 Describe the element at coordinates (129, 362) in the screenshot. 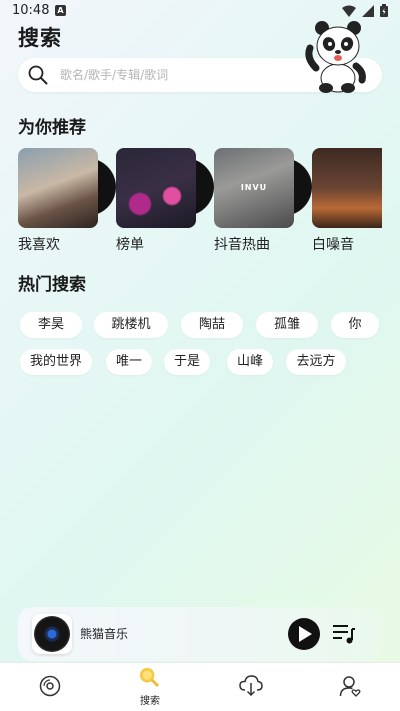

I see `hot-search-tag: 唯一` at that location.